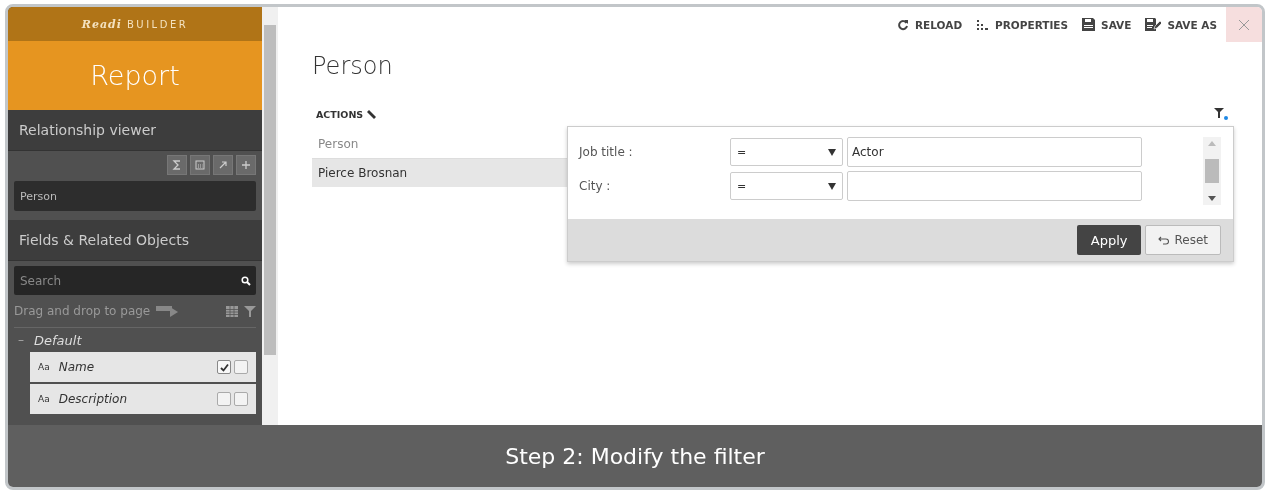  What do you see at coordinates (1183, 240) in the screenshot?
I see `reset-button: Reset` at bounding box center [1183, 240].